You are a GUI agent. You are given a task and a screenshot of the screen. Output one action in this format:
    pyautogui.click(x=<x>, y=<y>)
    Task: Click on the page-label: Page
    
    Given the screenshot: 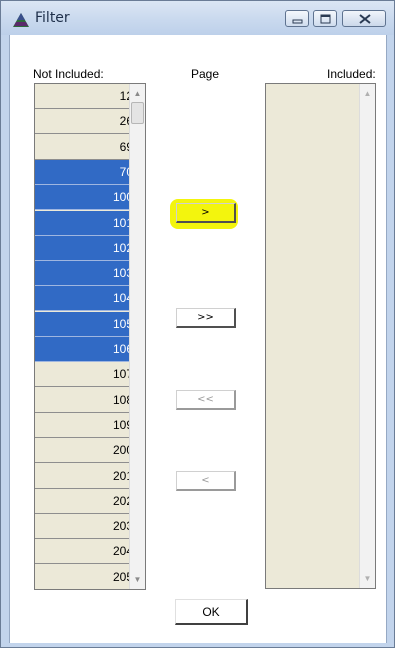 What is the action you would take?
    pyautogui.click(x=205, y=74)
    